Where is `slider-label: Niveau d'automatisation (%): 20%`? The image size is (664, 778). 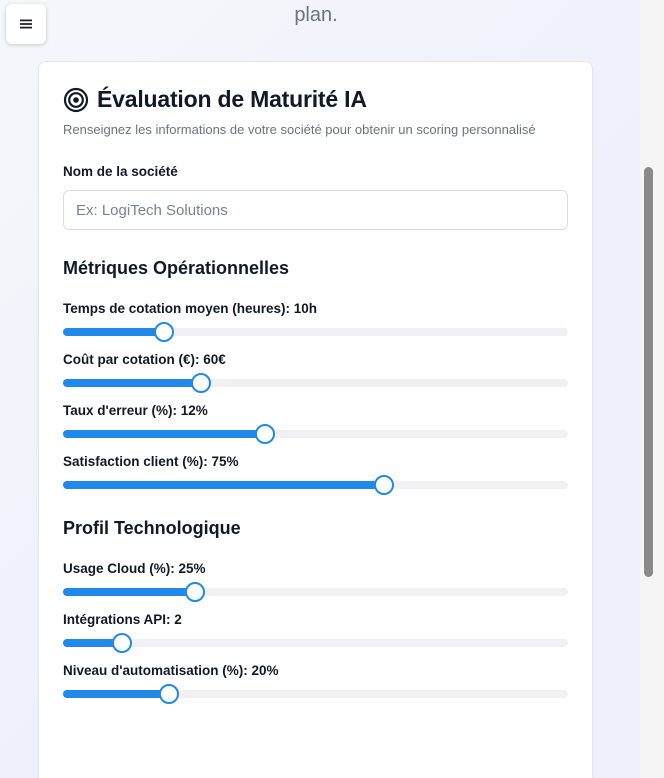 slider-label: Niveau d'automatisation (%): 20% is located at coordinates (171, 670).